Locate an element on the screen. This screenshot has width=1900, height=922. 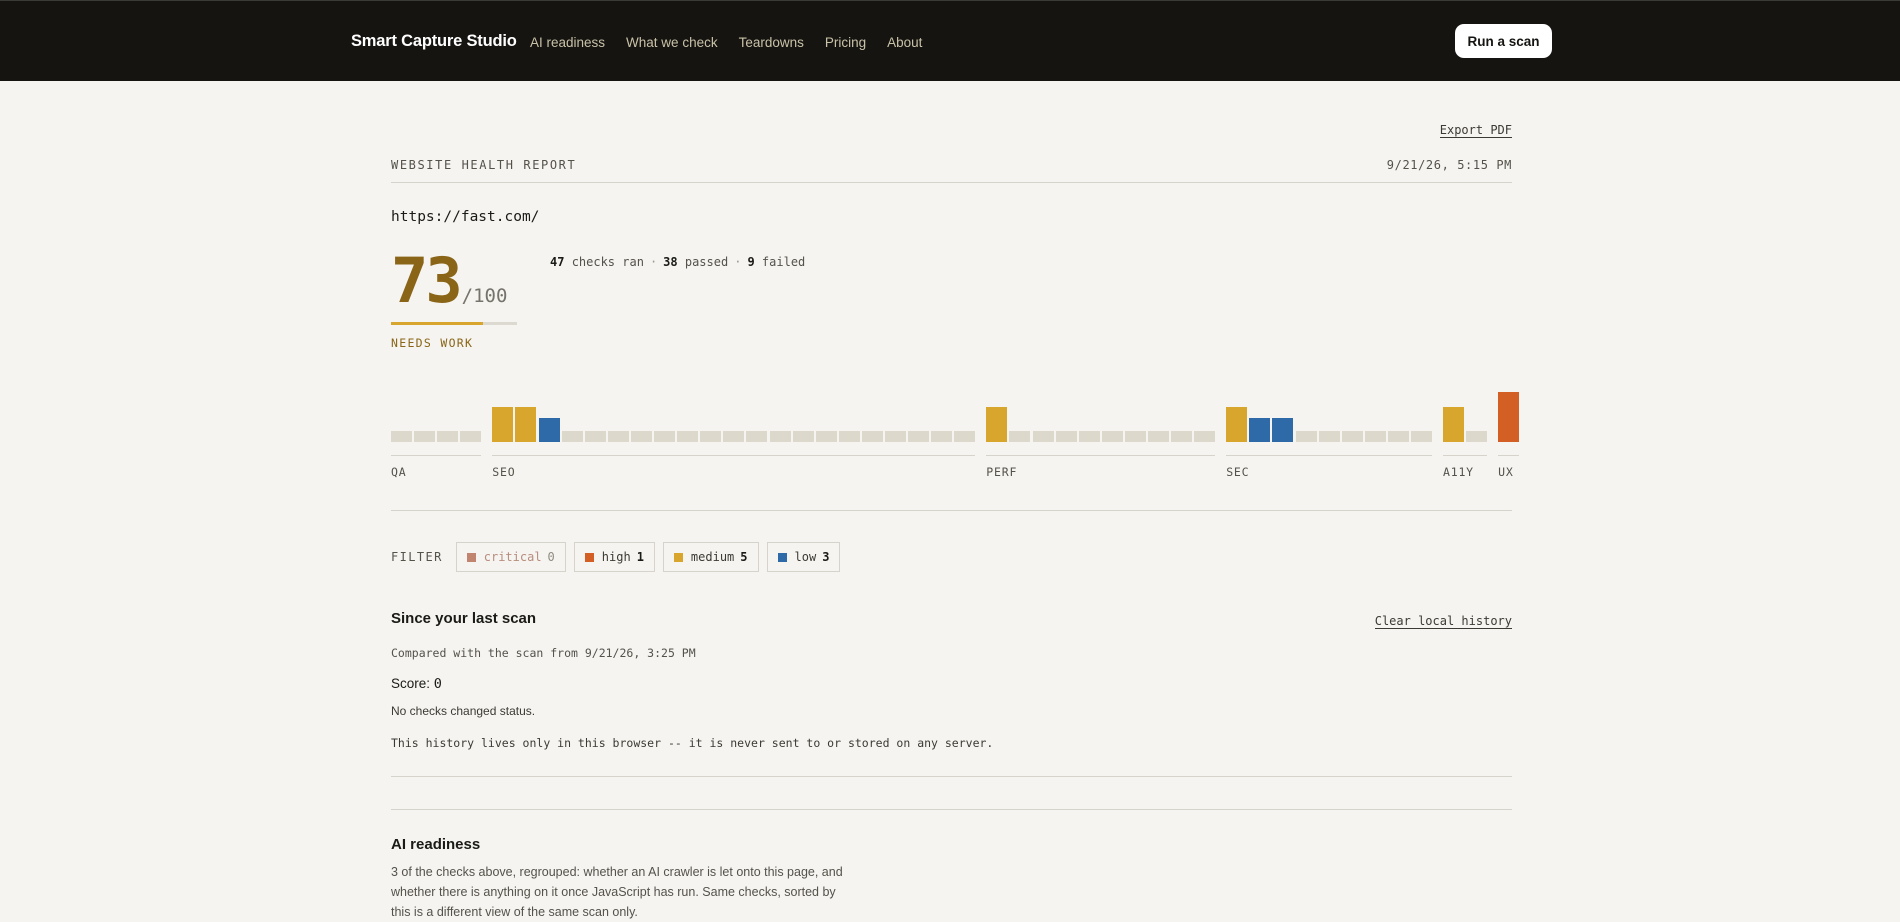
severity-filter: FILTER critical 0 high 1 medium 5 low 3 is located at coordinates (619, 557).